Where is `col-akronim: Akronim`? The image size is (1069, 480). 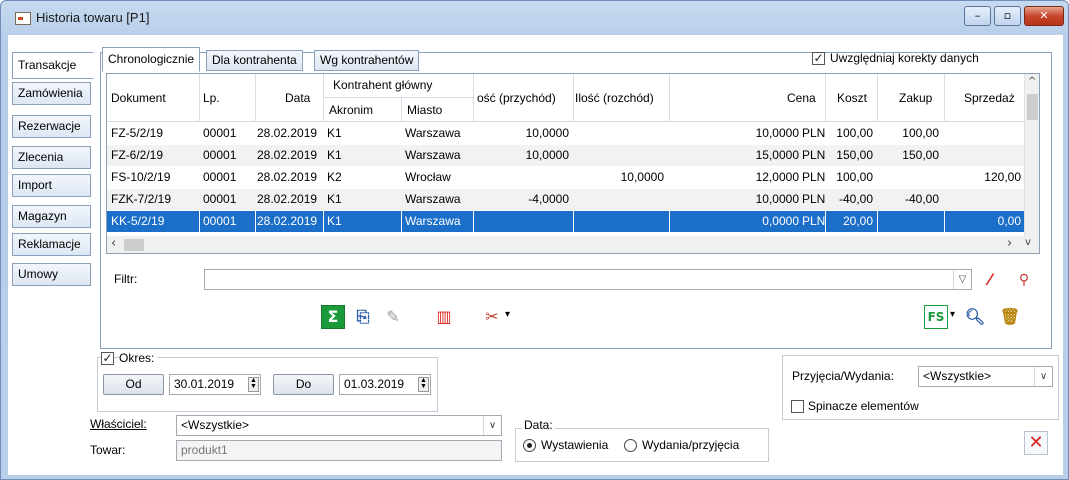 col-akronim: Akronim is located at coordinates (351, 110).